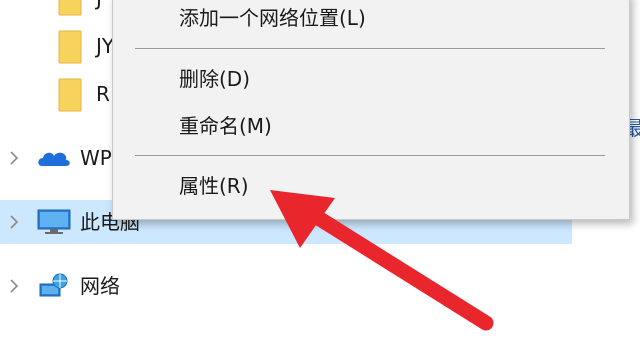 This screenshot has width=640, height=356. What do you see at coordinates (54, 286) in the screenshot?
I see `network-icon` at bounding box center [54, 286].